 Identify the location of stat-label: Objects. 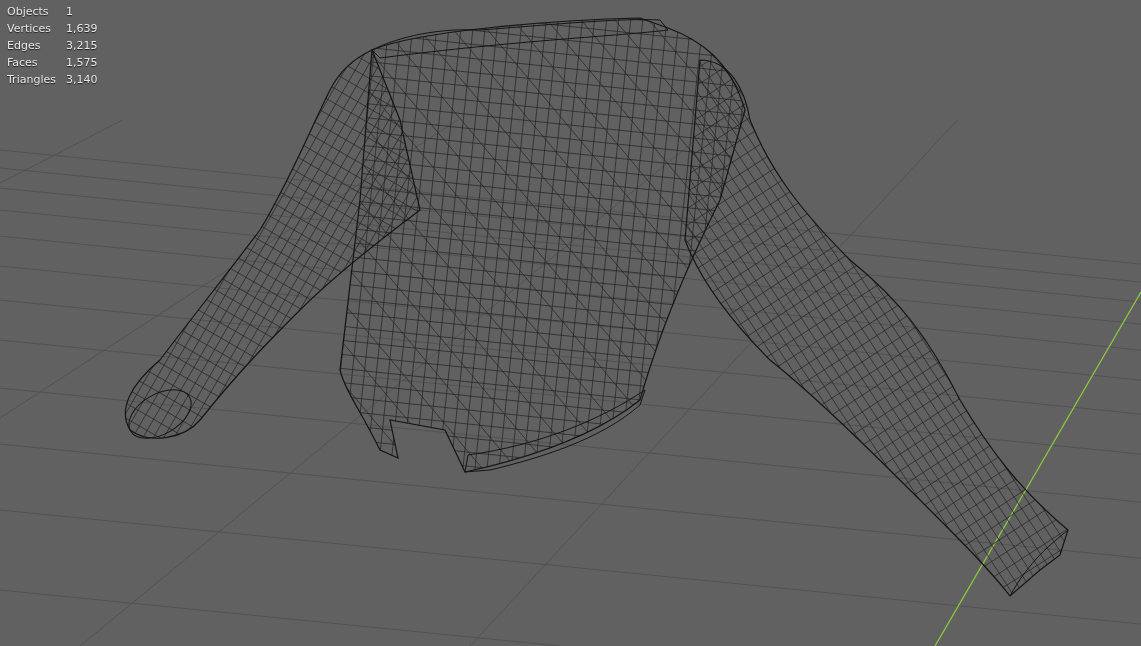
(28, 12).